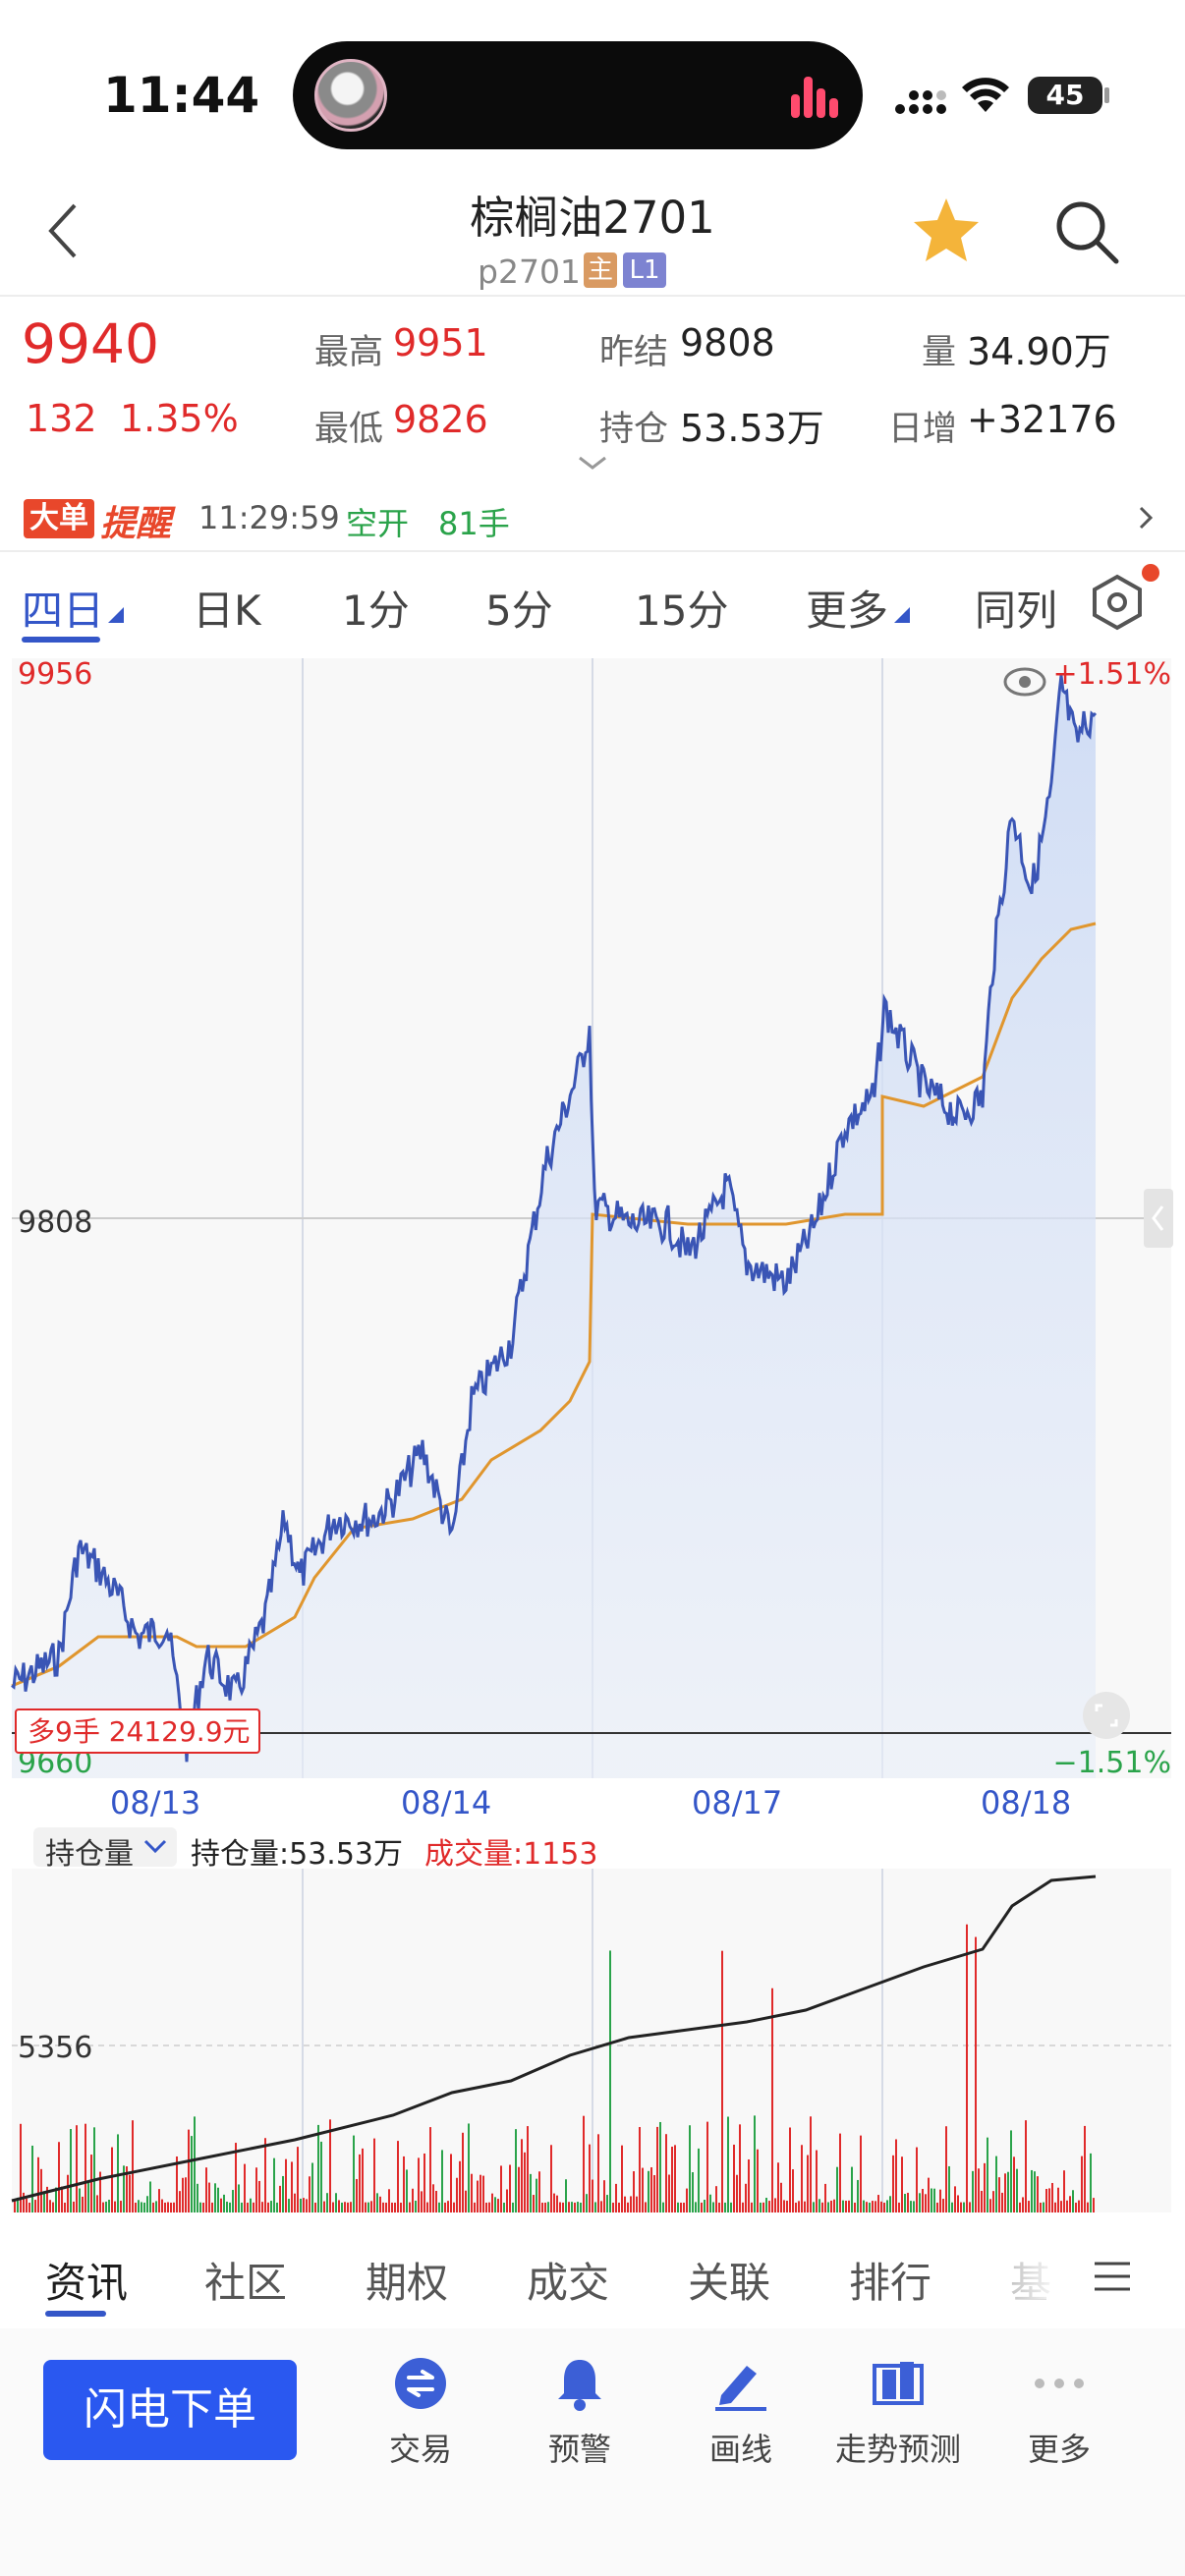  Describe the element at coordinates (1060, 2383) in the screenshot. I see `more-dots-icon` at that location.